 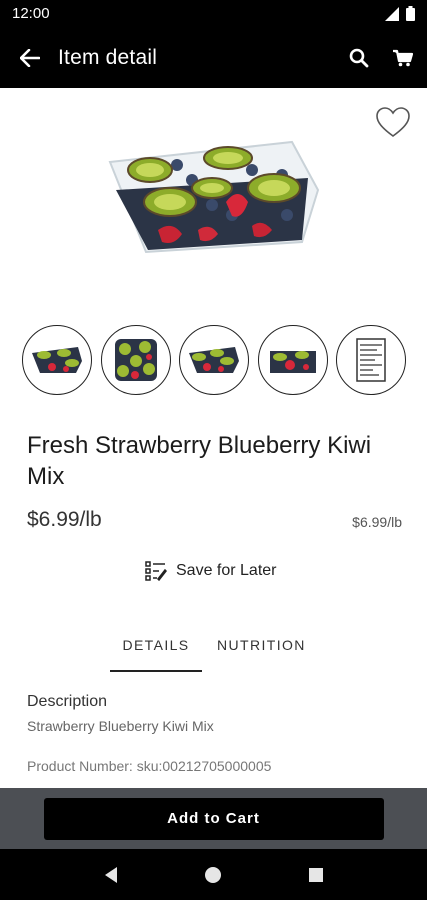 I want to click on heart-icon, so click(x=393, y=122).